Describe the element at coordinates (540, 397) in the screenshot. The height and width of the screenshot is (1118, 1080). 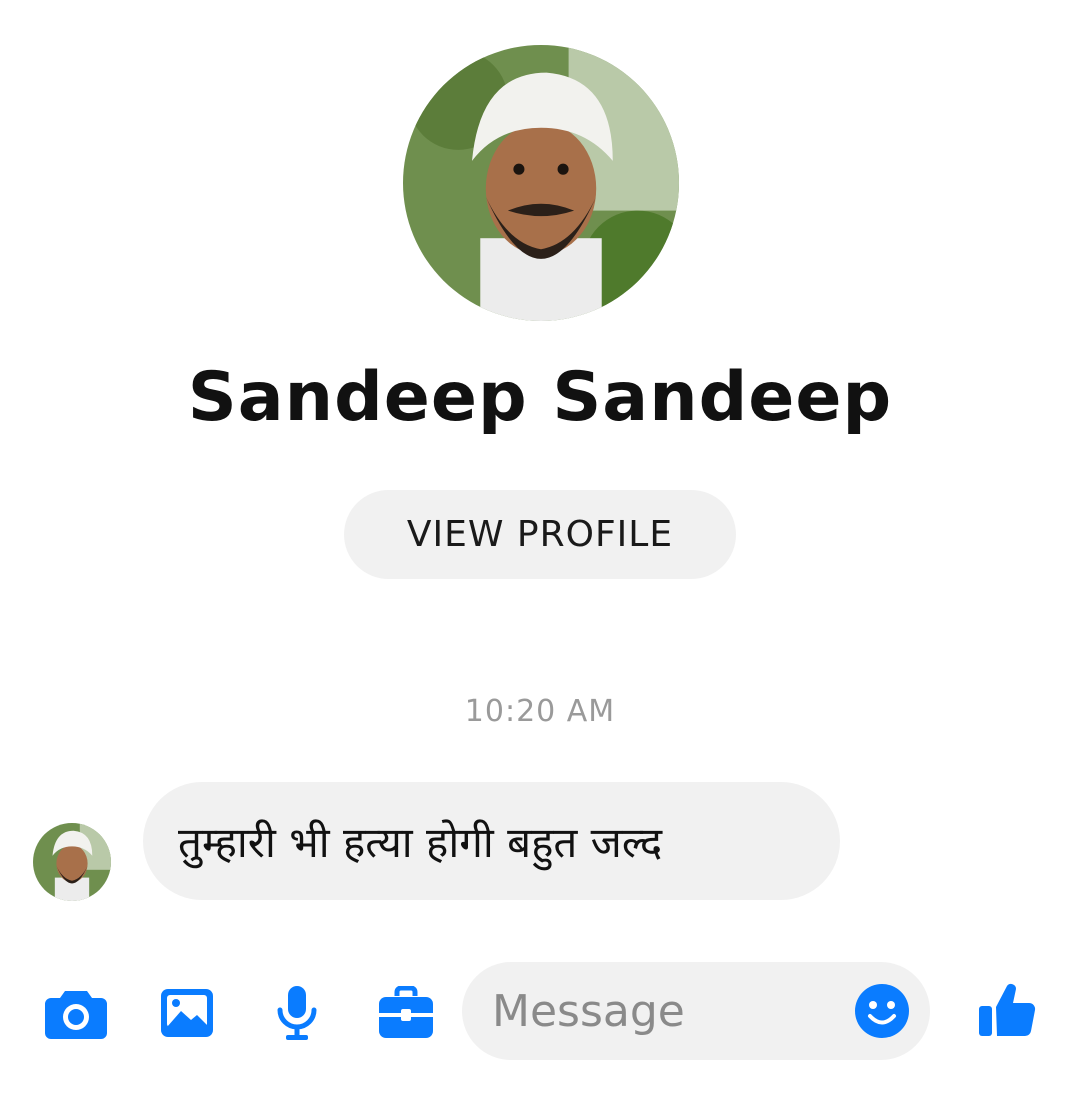
I see `contact-name: Sandeep Sandeep` at that location.